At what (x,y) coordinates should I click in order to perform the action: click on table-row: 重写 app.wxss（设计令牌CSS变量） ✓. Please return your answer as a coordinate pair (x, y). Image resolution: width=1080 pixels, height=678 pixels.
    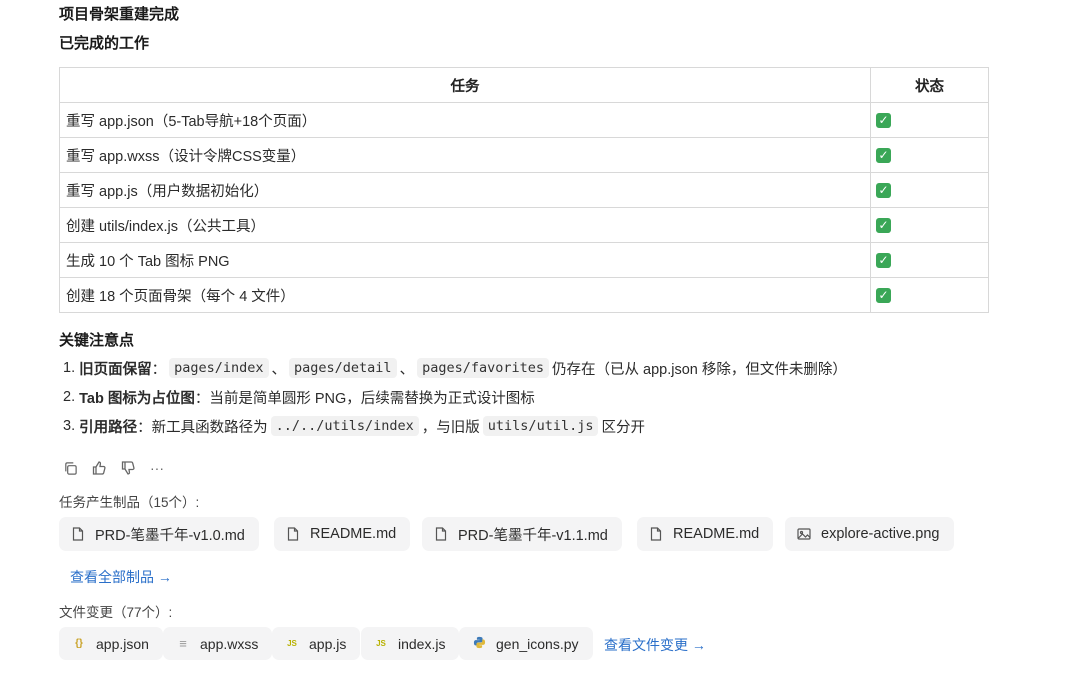
    Looking at the image, I should click on (524, 155).